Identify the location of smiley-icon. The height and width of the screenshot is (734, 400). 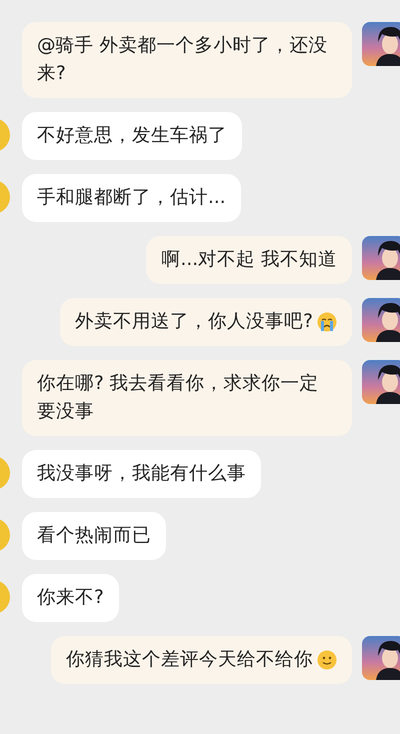
(327, 660).